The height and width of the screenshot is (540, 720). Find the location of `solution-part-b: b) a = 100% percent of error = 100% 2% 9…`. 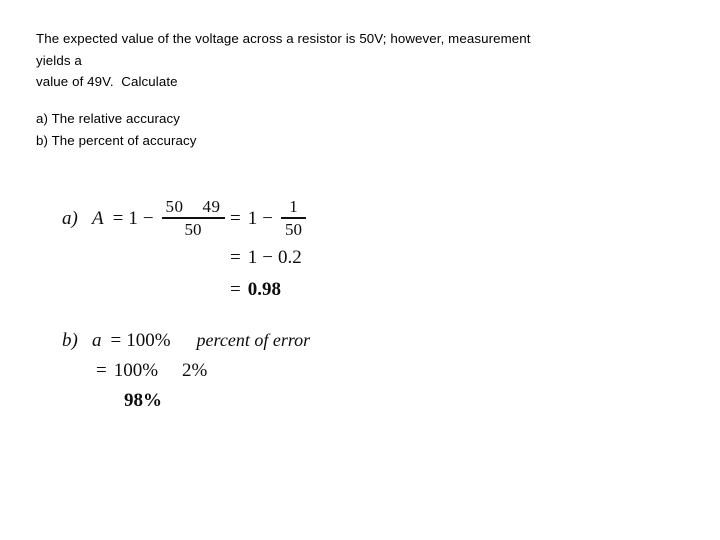

solution-part-b: b) a = 100% percent of error = 100% 2% 9… is located at coordinates (242, 375).